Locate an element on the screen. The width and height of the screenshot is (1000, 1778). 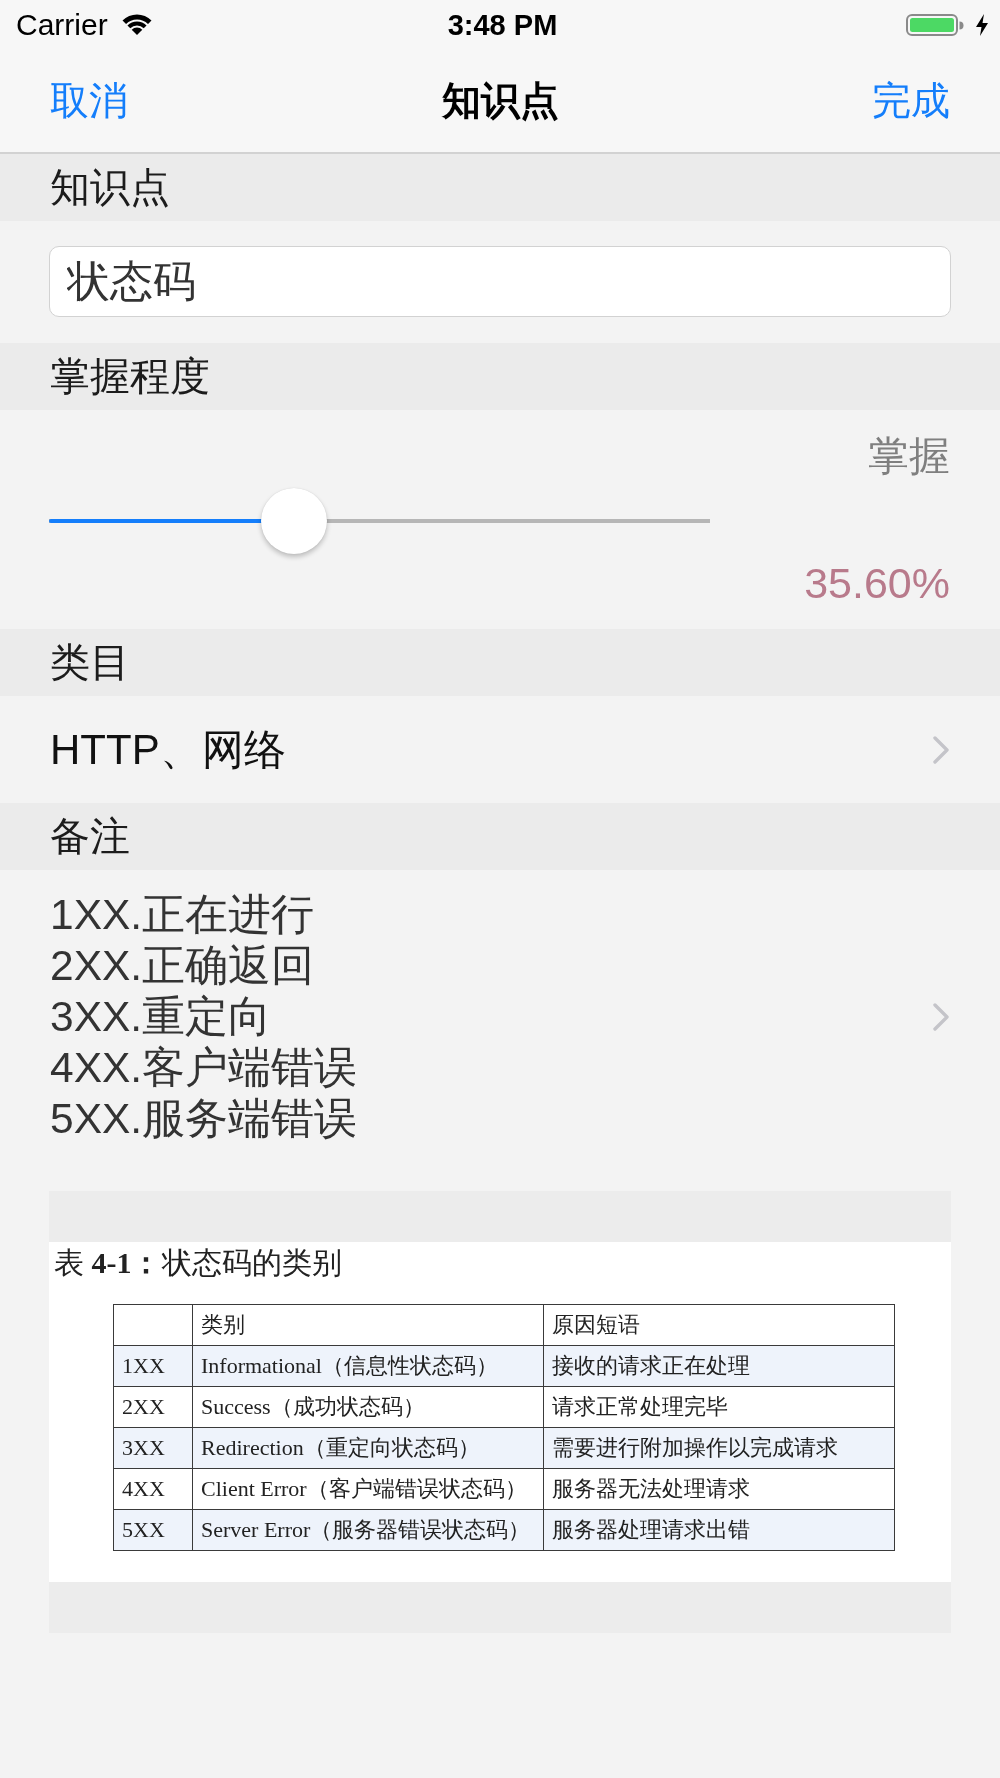
battery-icon is located at coordinates (935, 25).